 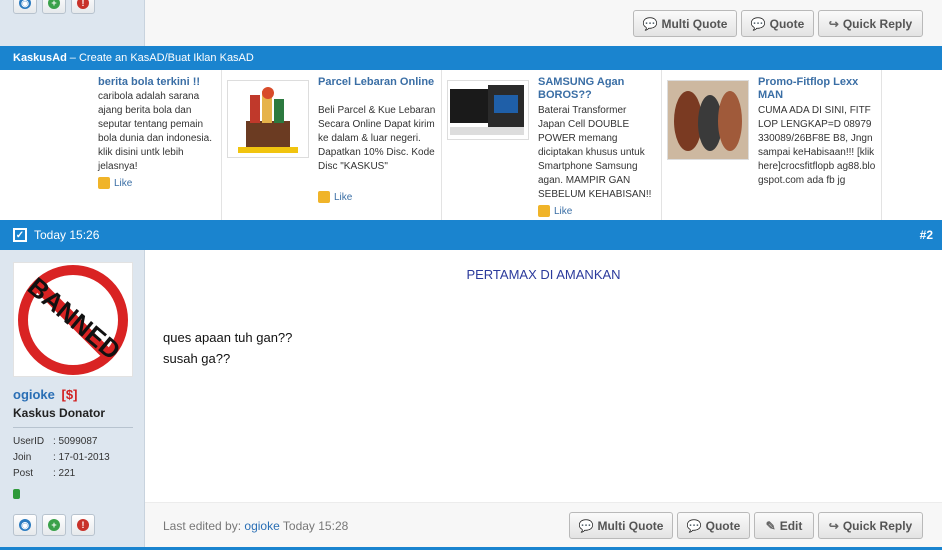 I want to click on battery-product-illustration, so click(x=487, y=110).